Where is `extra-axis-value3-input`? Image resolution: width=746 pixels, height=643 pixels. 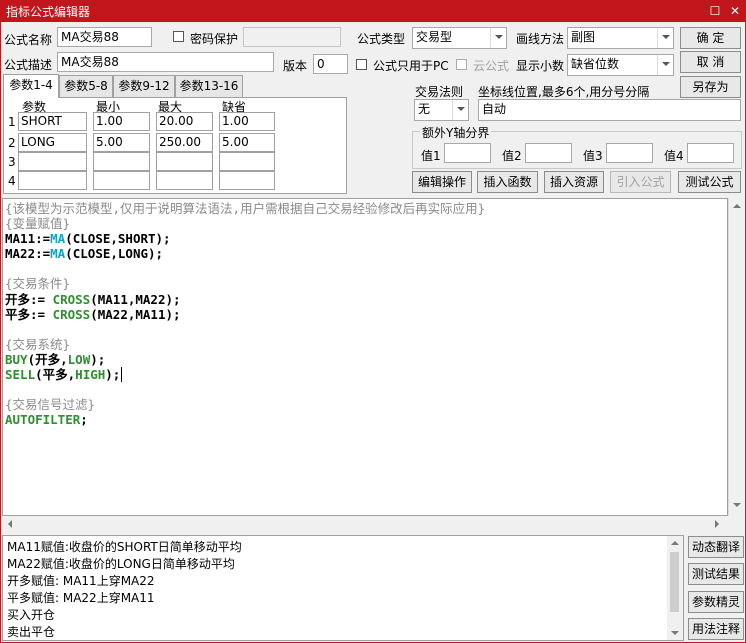
extra-axis-value3-input is located at coordinates (629, 153).